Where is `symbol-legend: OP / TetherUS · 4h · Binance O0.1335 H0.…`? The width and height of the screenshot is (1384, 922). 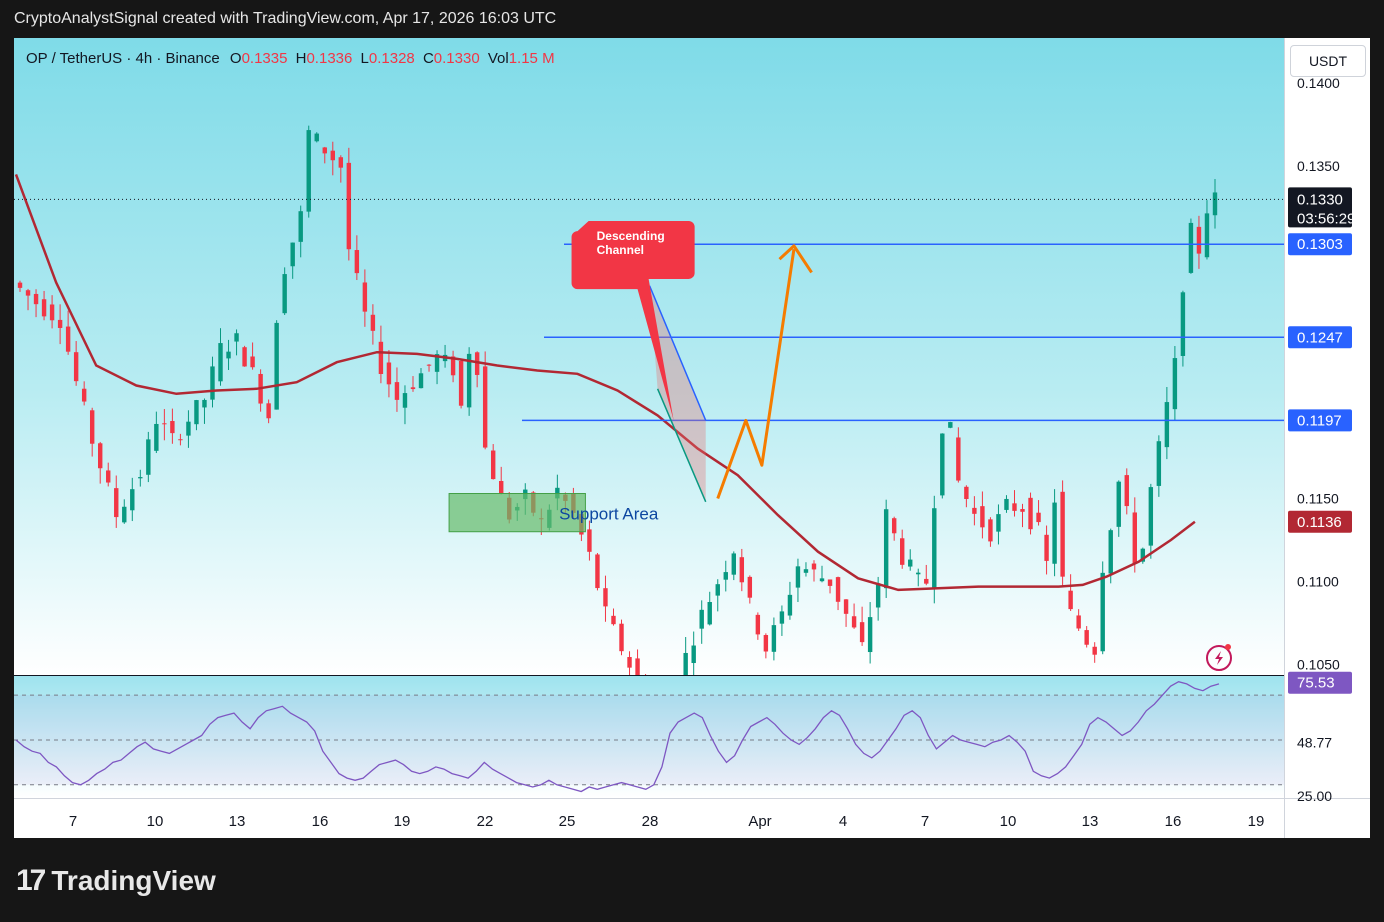 symbol-legend: OP / TetherUS · 4h · Binance O0.1335 H0.… is located at coordinates (290, 58).